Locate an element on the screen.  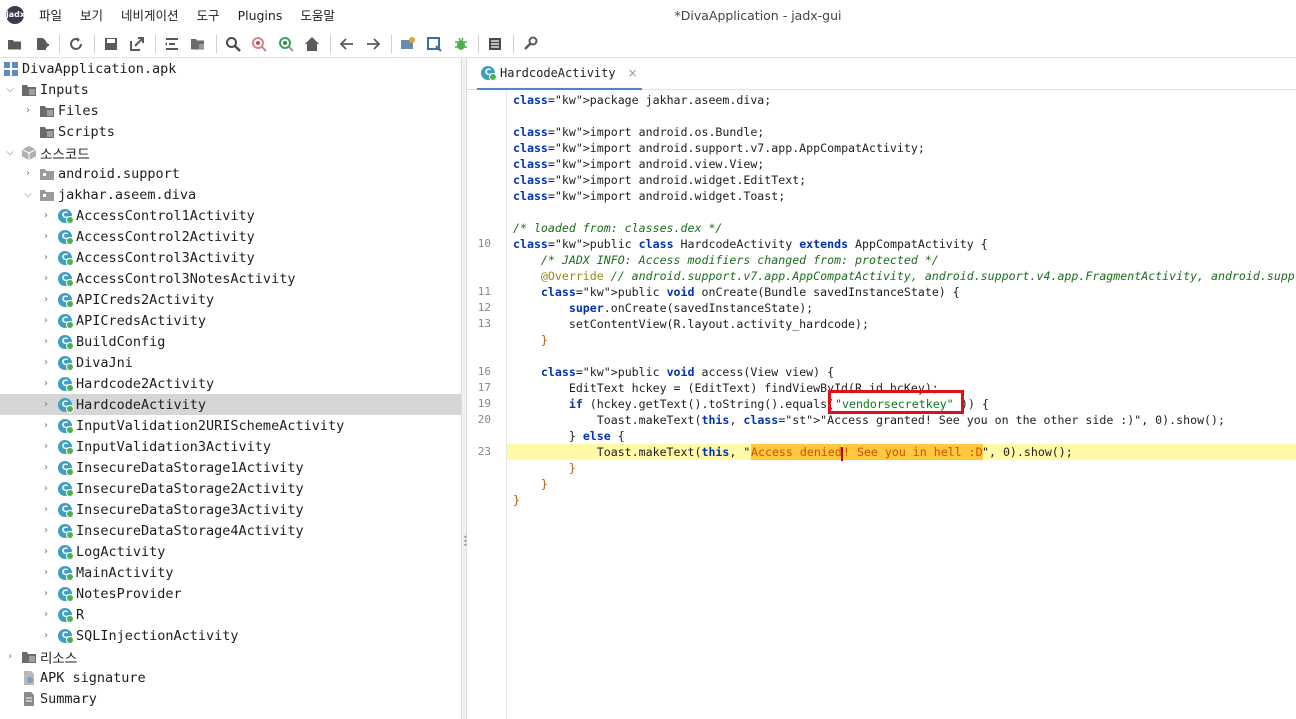
export-gradle-icon is located at coordinates (137, 44).